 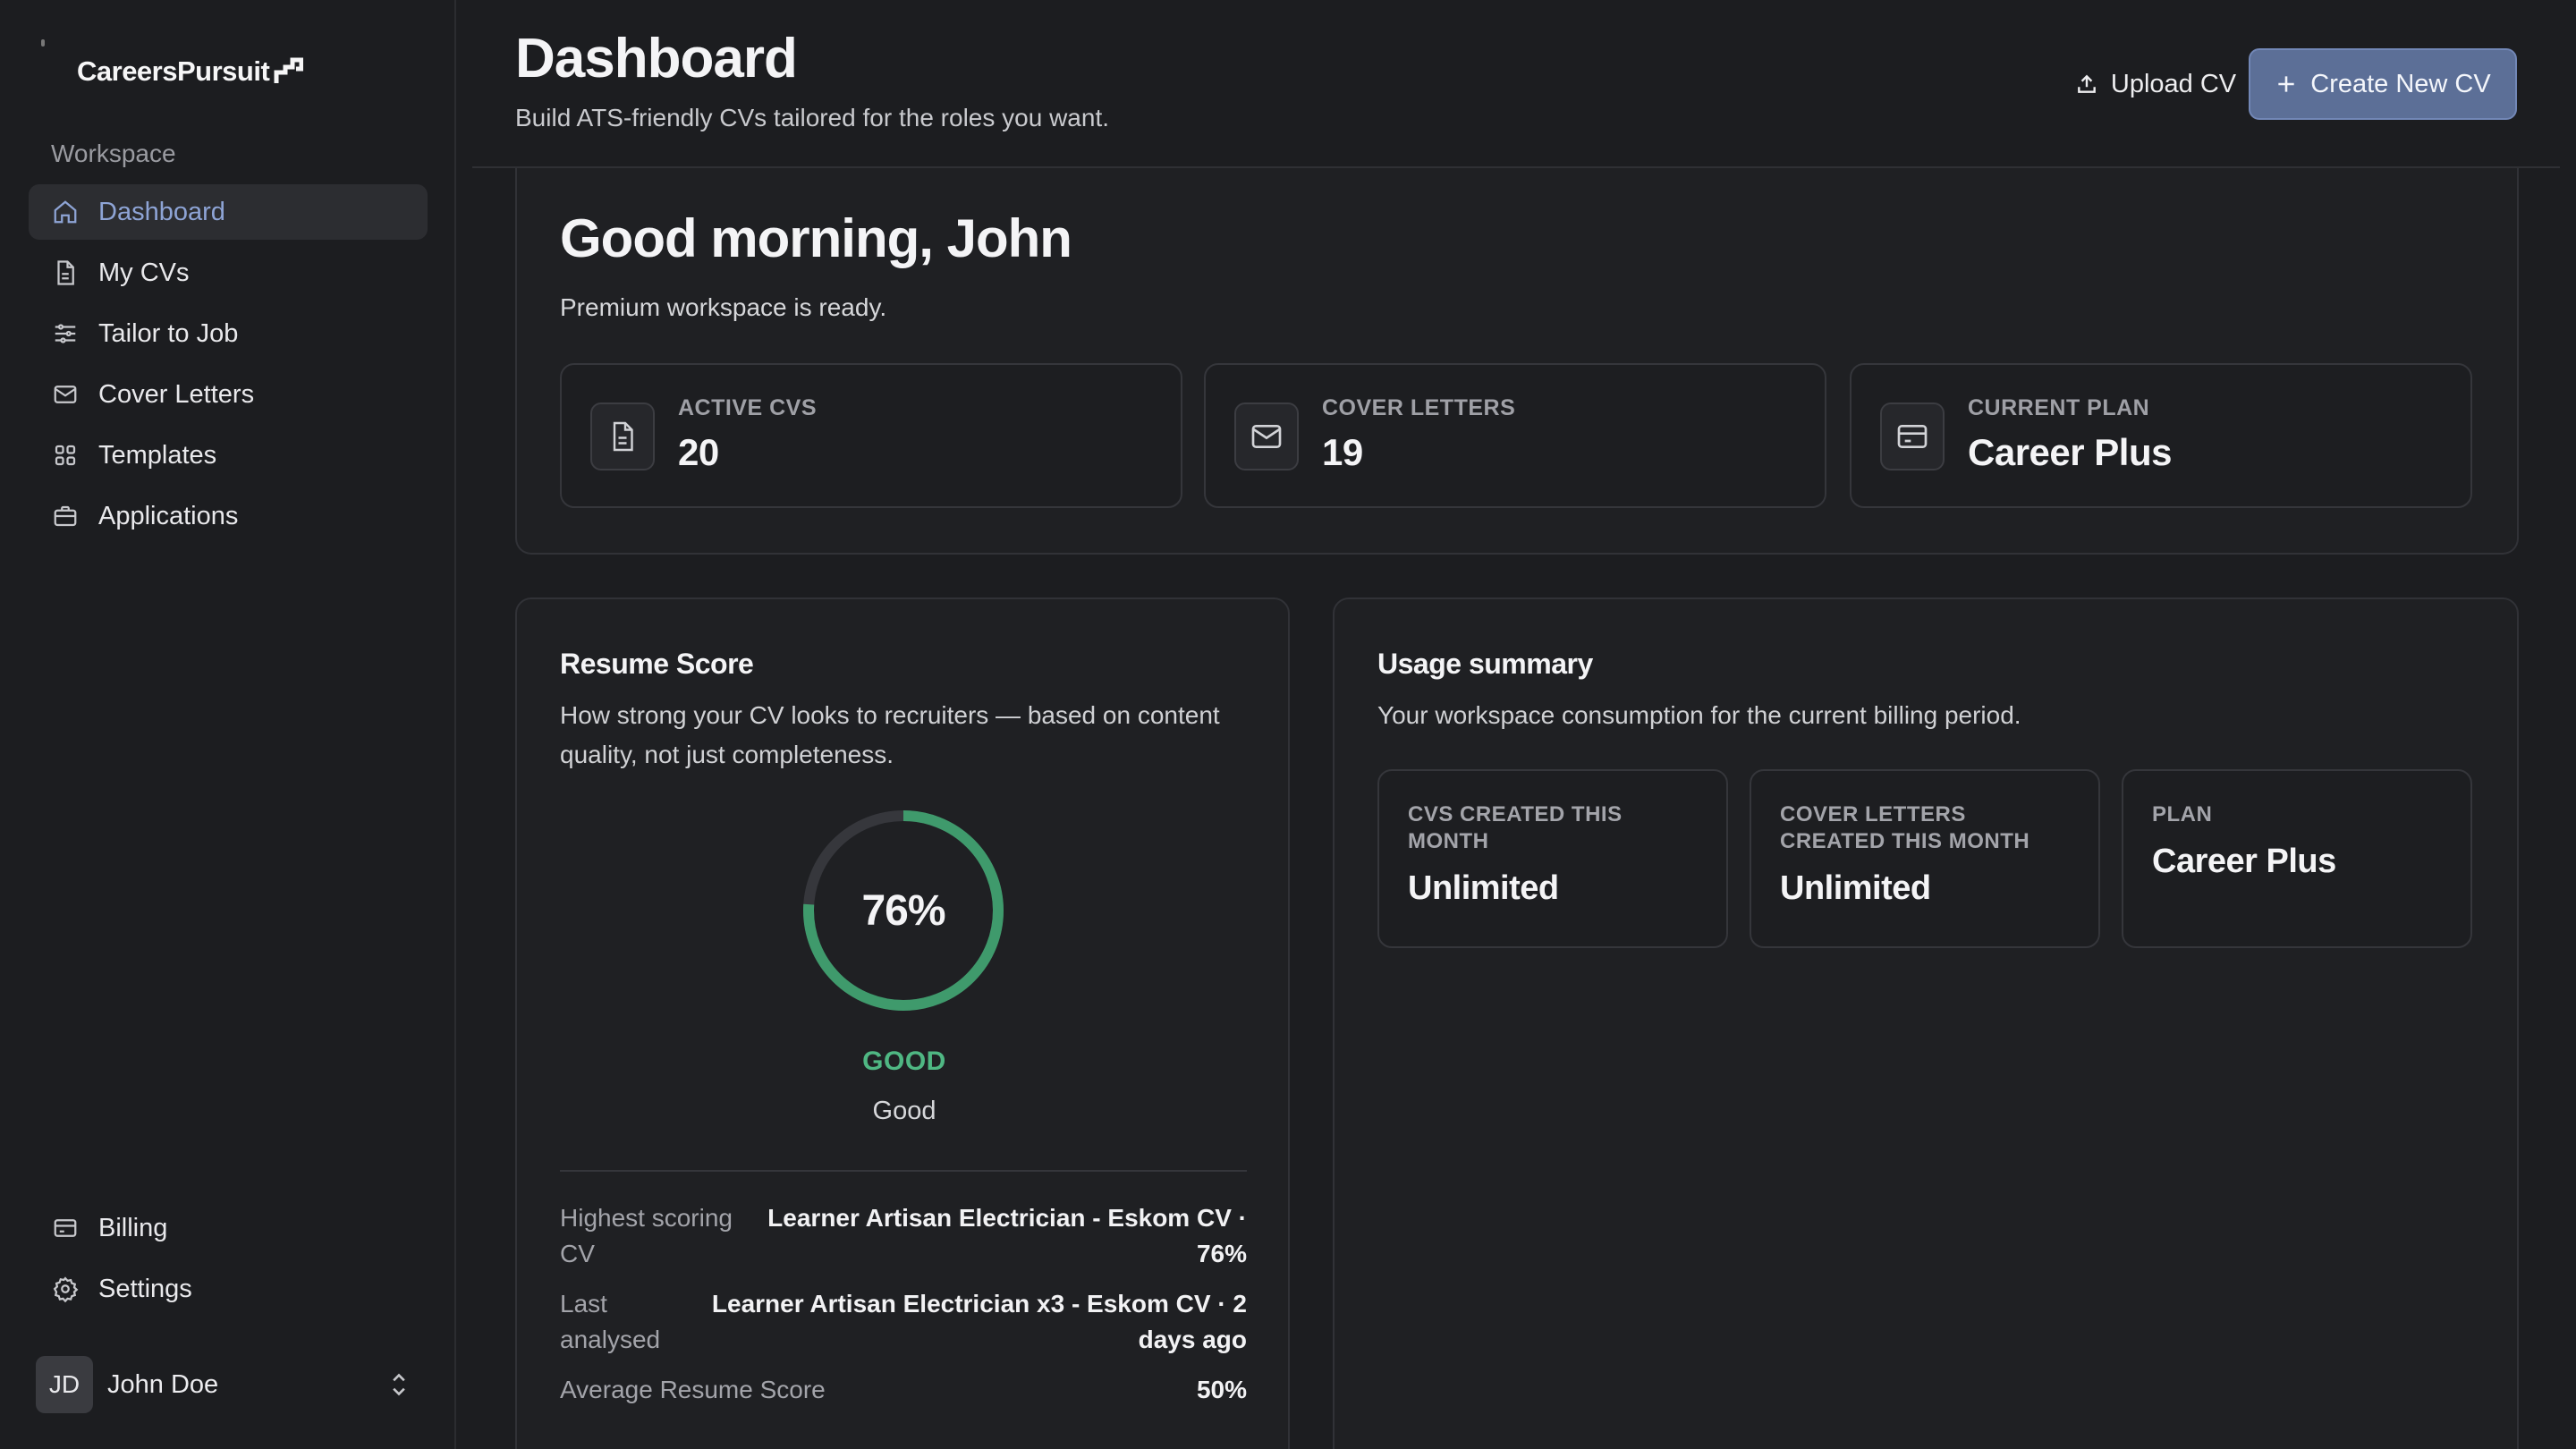 What do you see at coordinates (65, 455) in the screenshot?
I see `grid-icon` at bounding box center [65, 455].